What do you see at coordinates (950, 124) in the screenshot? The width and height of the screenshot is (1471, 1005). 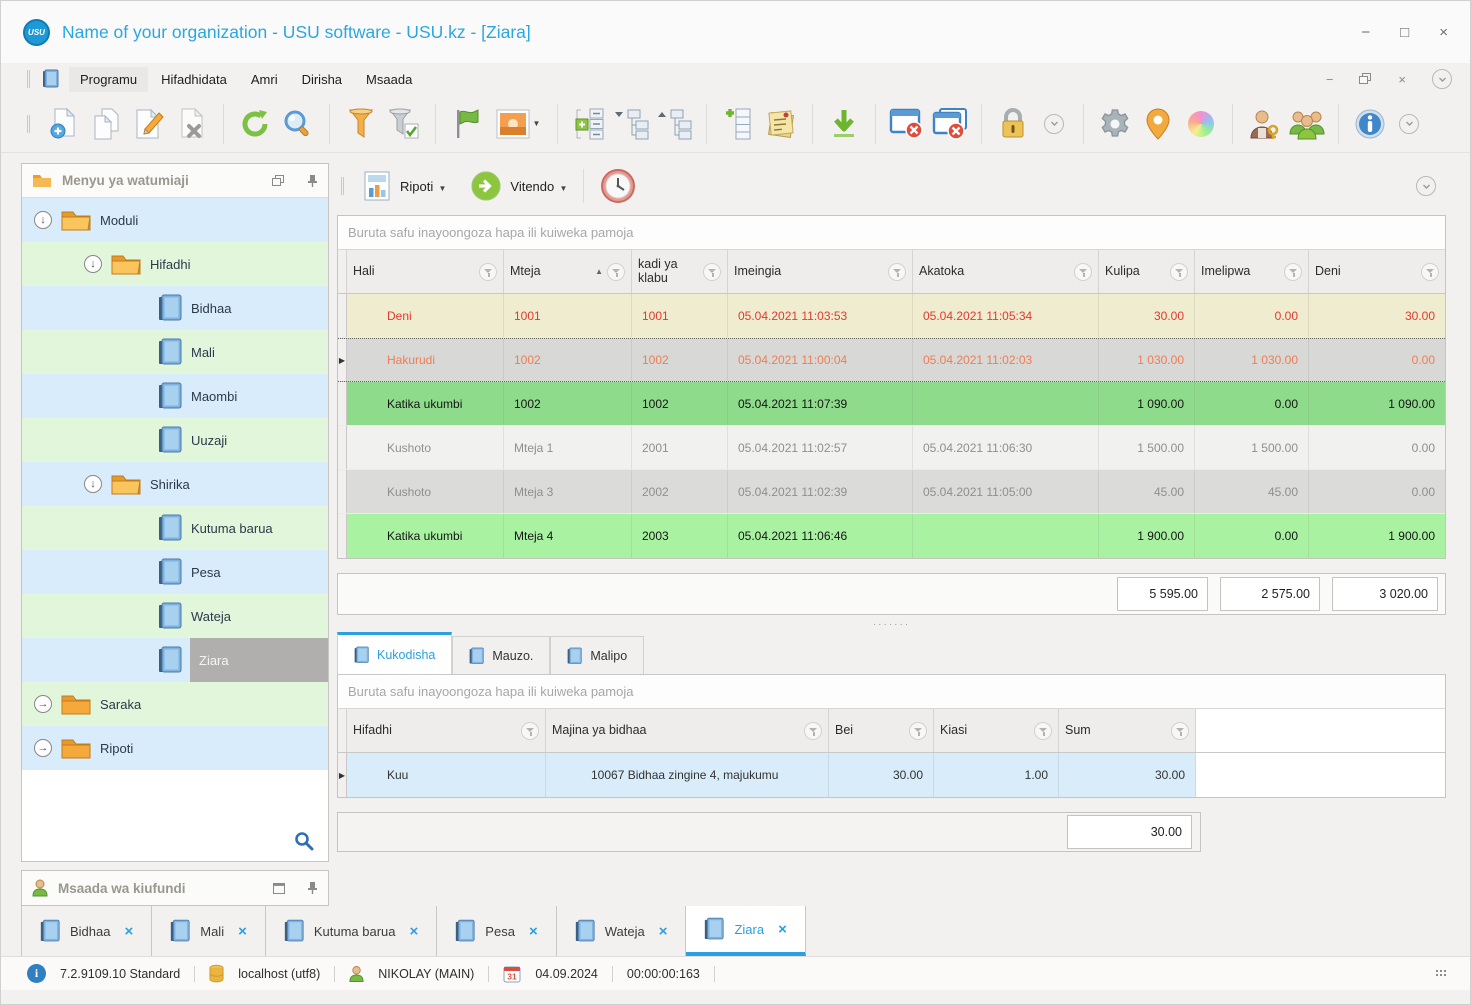 I see `close-all-windows-button` at bounding box center [950, 124].